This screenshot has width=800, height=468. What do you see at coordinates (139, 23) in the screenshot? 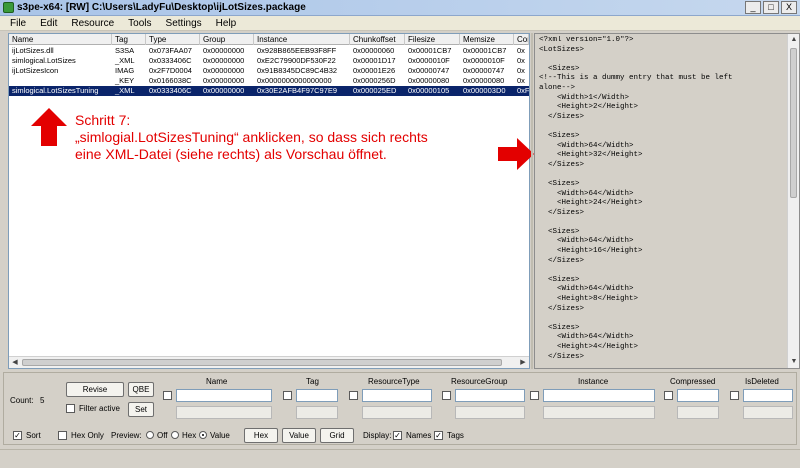
I see `menu-tools: Tools` at bounding box center [139, 23].